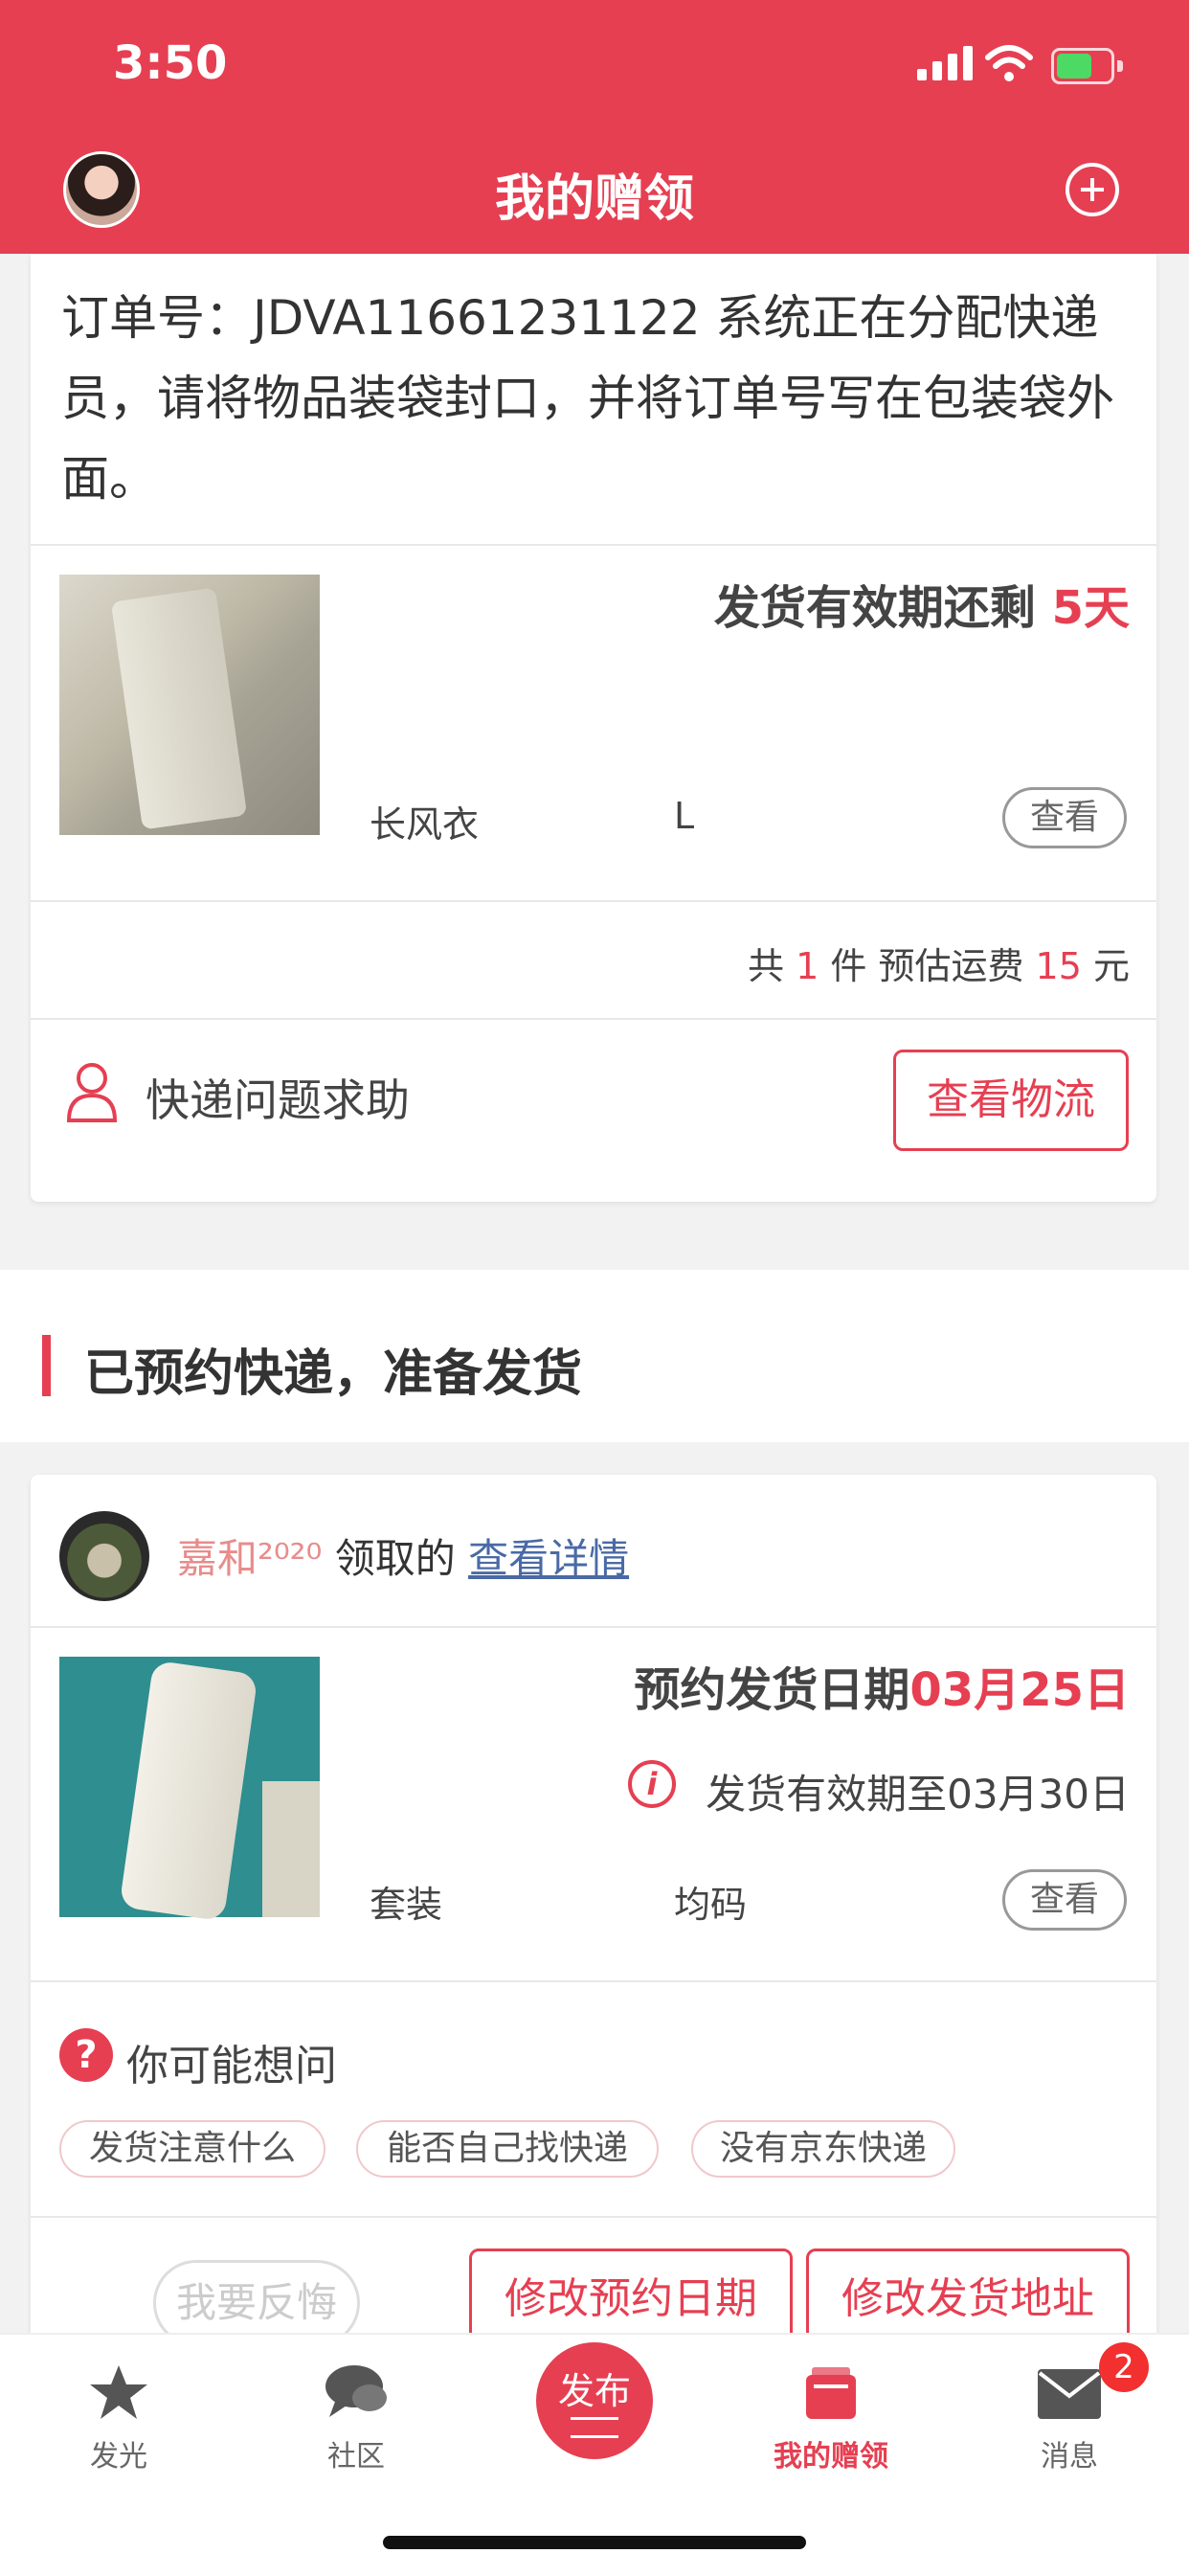 The width and height of the screenshot is (1189, 2576). I want to click on faq-chip: 发货注意什么, so click(192, 2149).